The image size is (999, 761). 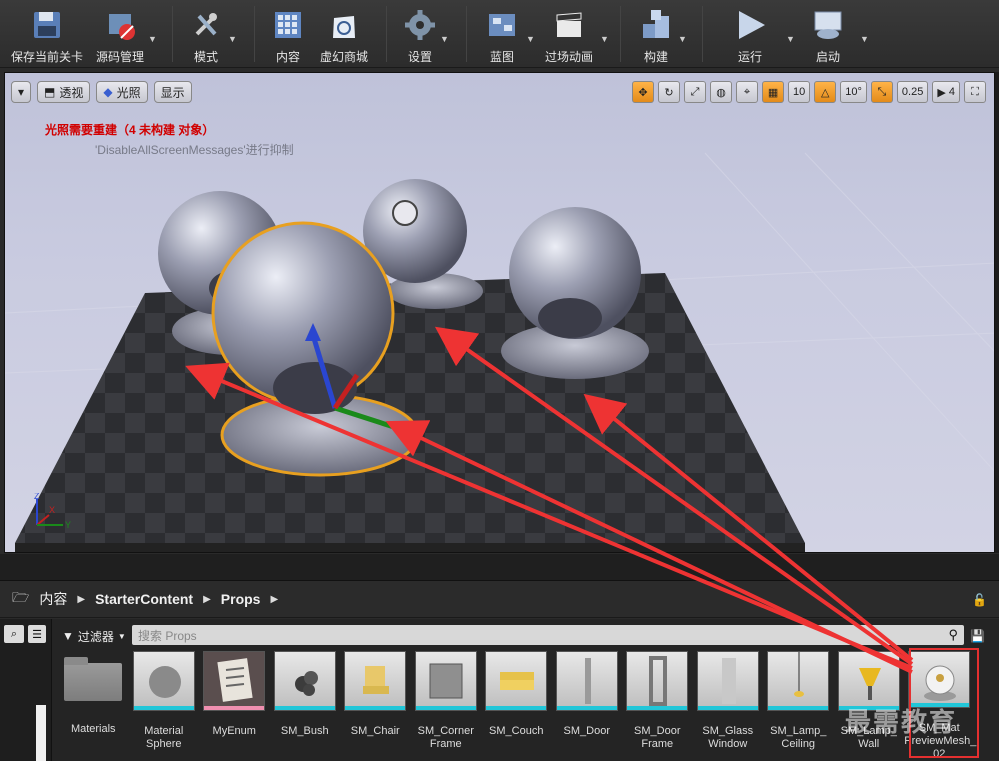 I want to click on filter-bar: ▼ 过滤器 ▼ 搜索 Props ⚲ 💾, so click(x=523, y=636).